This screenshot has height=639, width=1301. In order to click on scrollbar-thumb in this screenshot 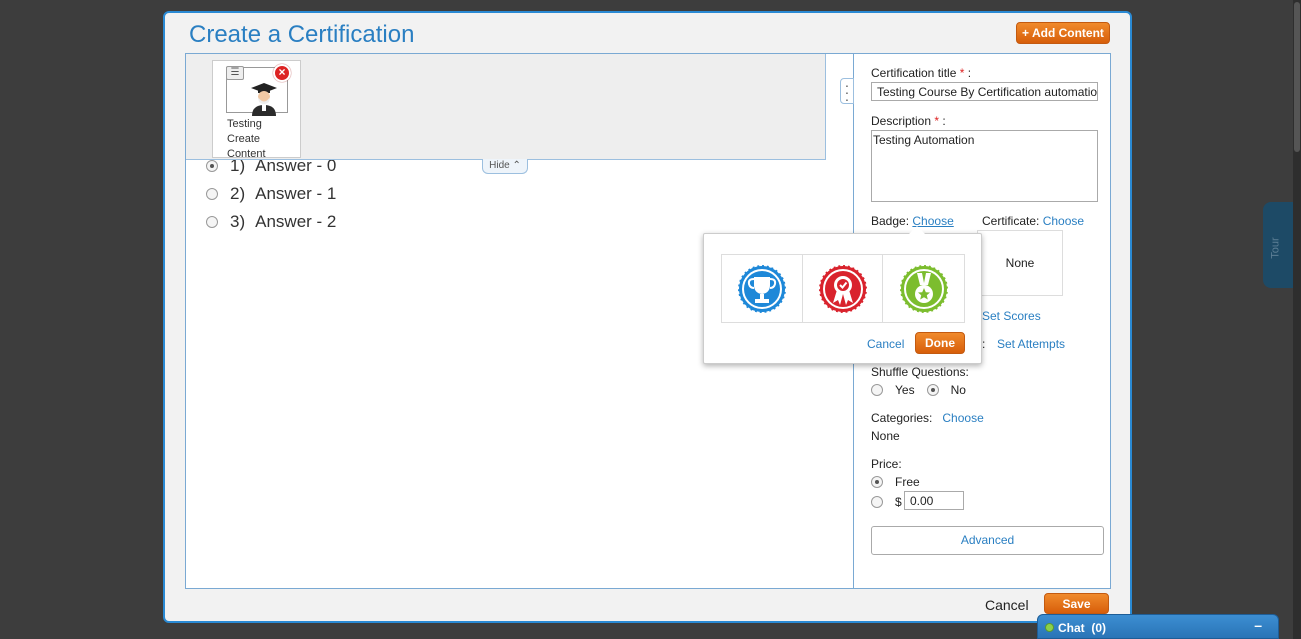, I will do `click(1297, 77)`.